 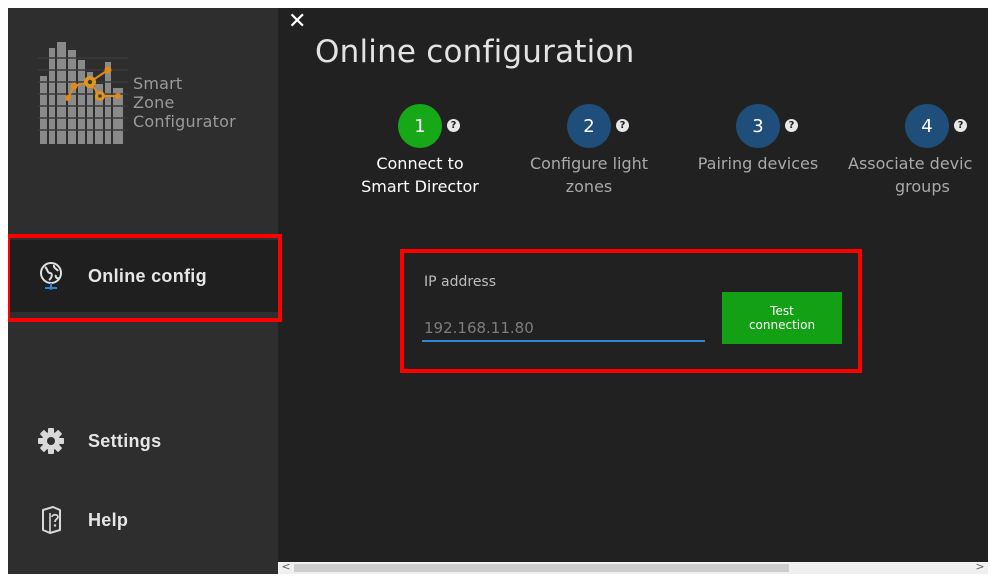 What do you see at coordinates (108, 519) in the screenshot?
I see `sidebar-item-label: Help` at bounding box center [108, 519].